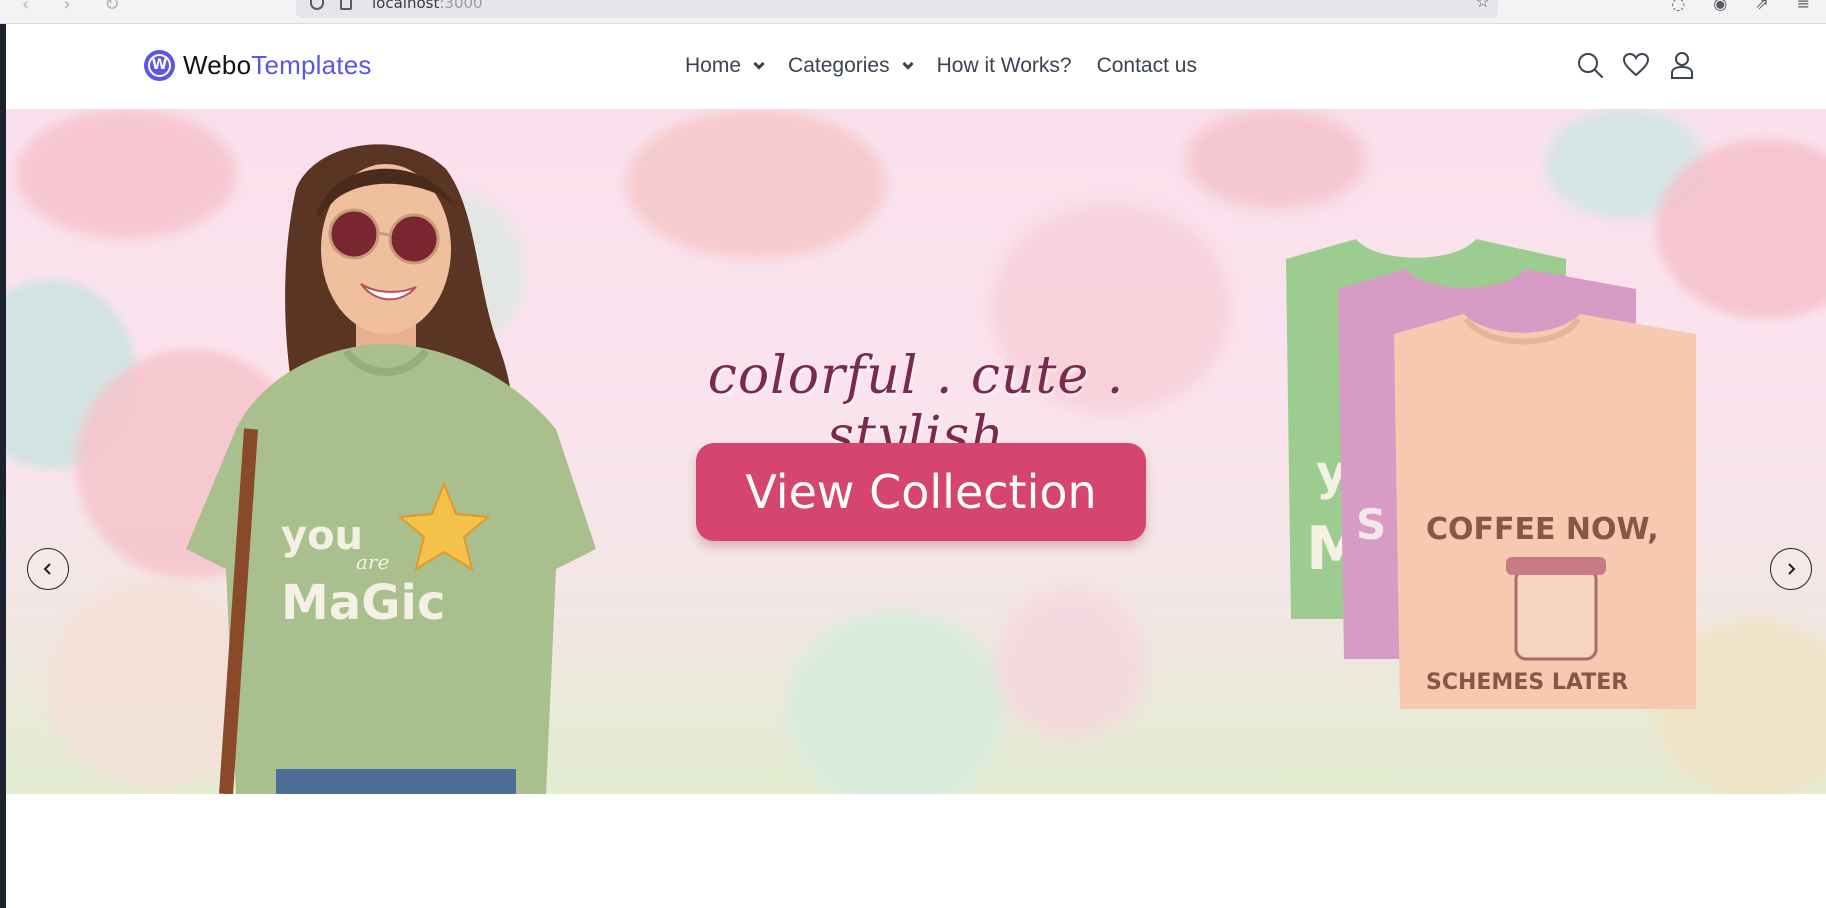 The image size is (1826, 908). I want to click on svg-text: are, so click(372, 562).